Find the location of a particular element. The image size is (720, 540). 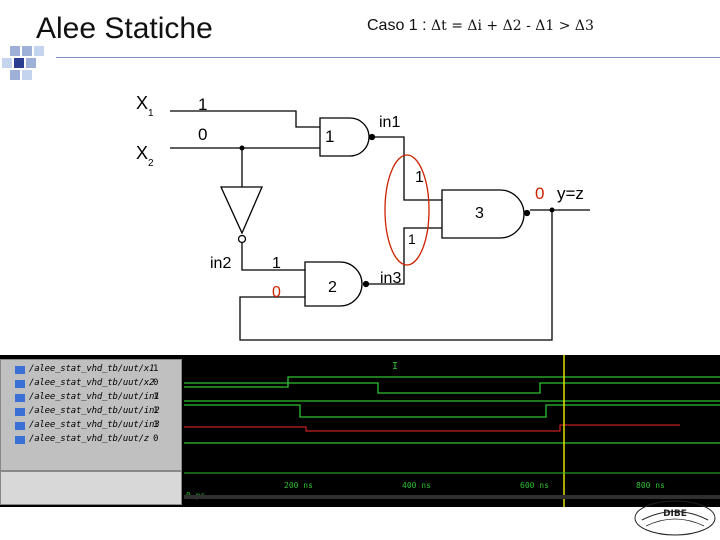

gate2-number: 2 is located at coordinates (332, 287).